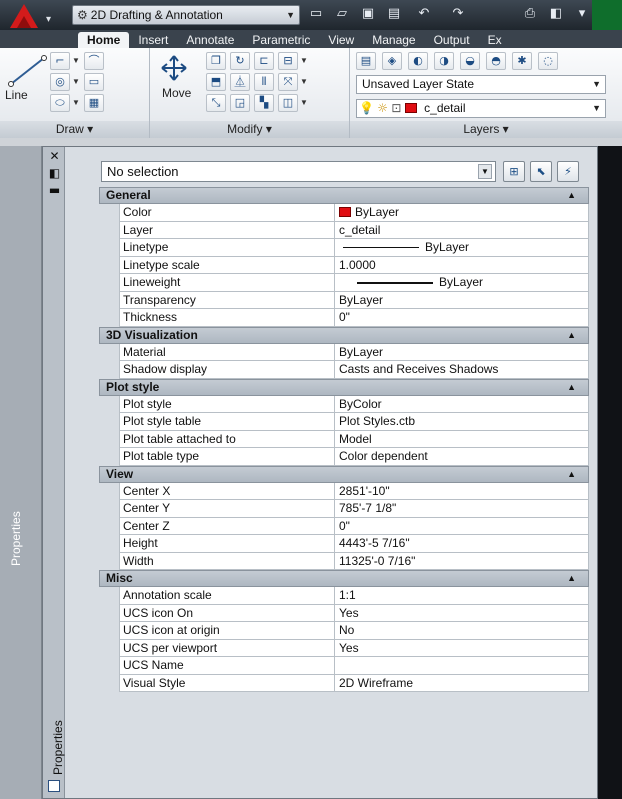 The width and height of the screenshot is (622, 799). Describe the element at coordinates (54, 786) in the screenshot. I see `palette-bottom-icon` at that location.